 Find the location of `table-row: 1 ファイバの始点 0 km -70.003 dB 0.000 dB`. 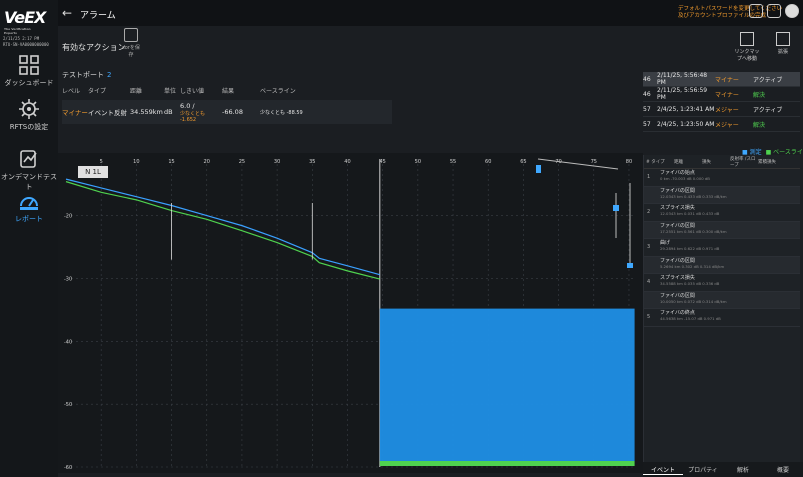

table-row: 1 ファイバの始点 0 km -70.003 dB 0.000 dB is located at coordinates (722, 178).